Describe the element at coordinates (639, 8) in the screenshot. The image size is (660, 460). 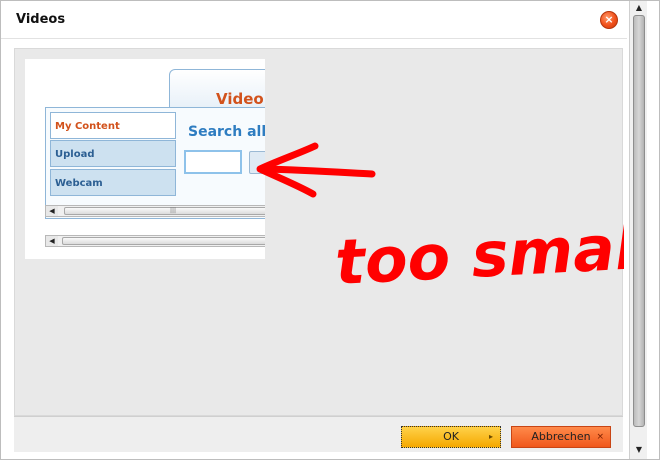
I see `chevron-up-icon: ▲` at that location.